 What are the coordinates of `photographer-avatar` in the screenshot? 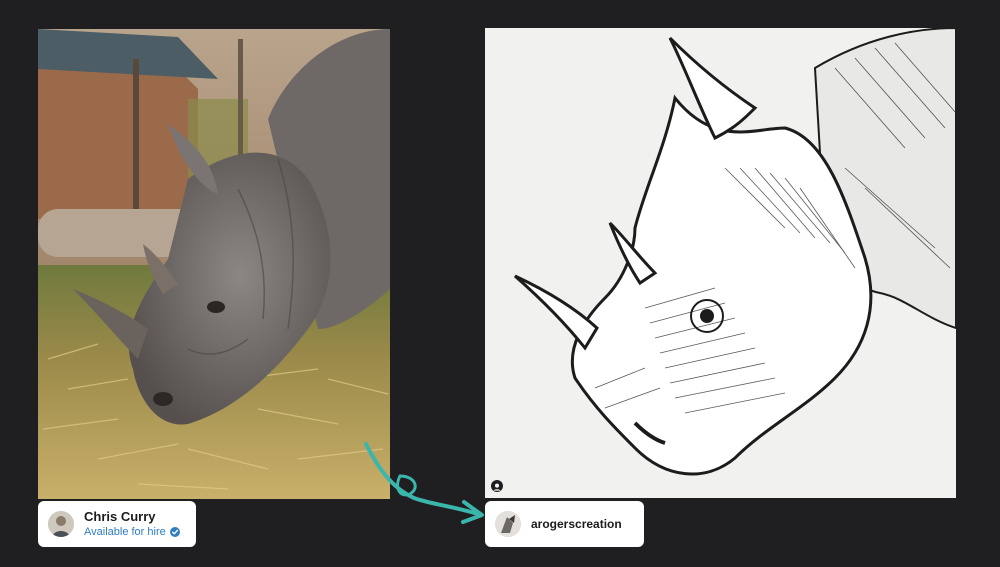 It's located at (61, 524).